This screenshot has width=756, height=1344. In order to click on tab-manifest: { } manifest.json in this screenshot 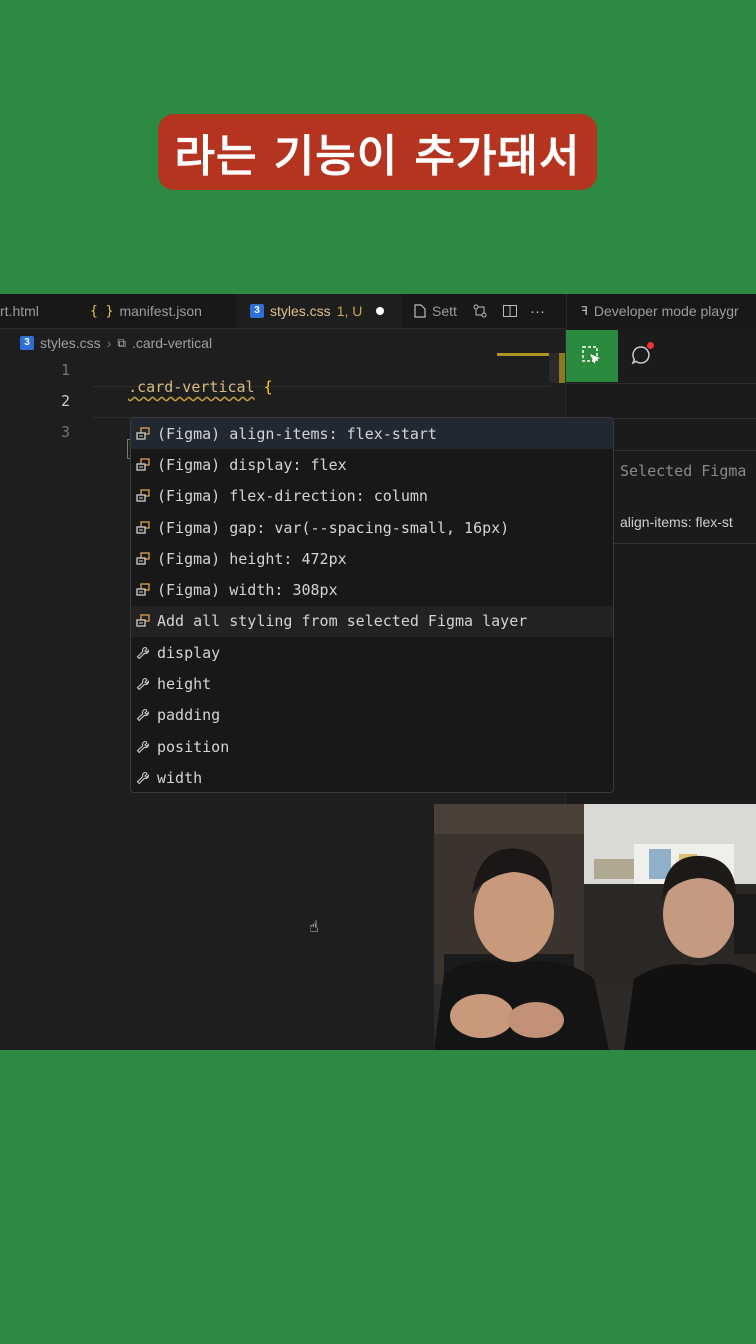, I will do `click(160, 311)`.